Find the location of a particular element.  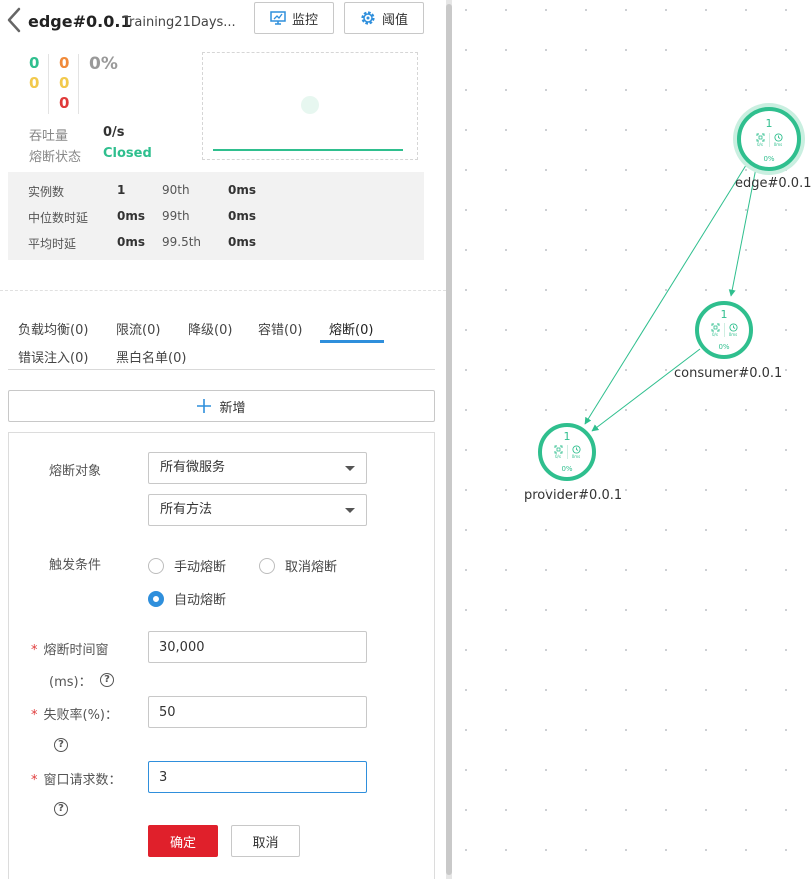

p99-label: 99th is located at coordinates (176, 216).